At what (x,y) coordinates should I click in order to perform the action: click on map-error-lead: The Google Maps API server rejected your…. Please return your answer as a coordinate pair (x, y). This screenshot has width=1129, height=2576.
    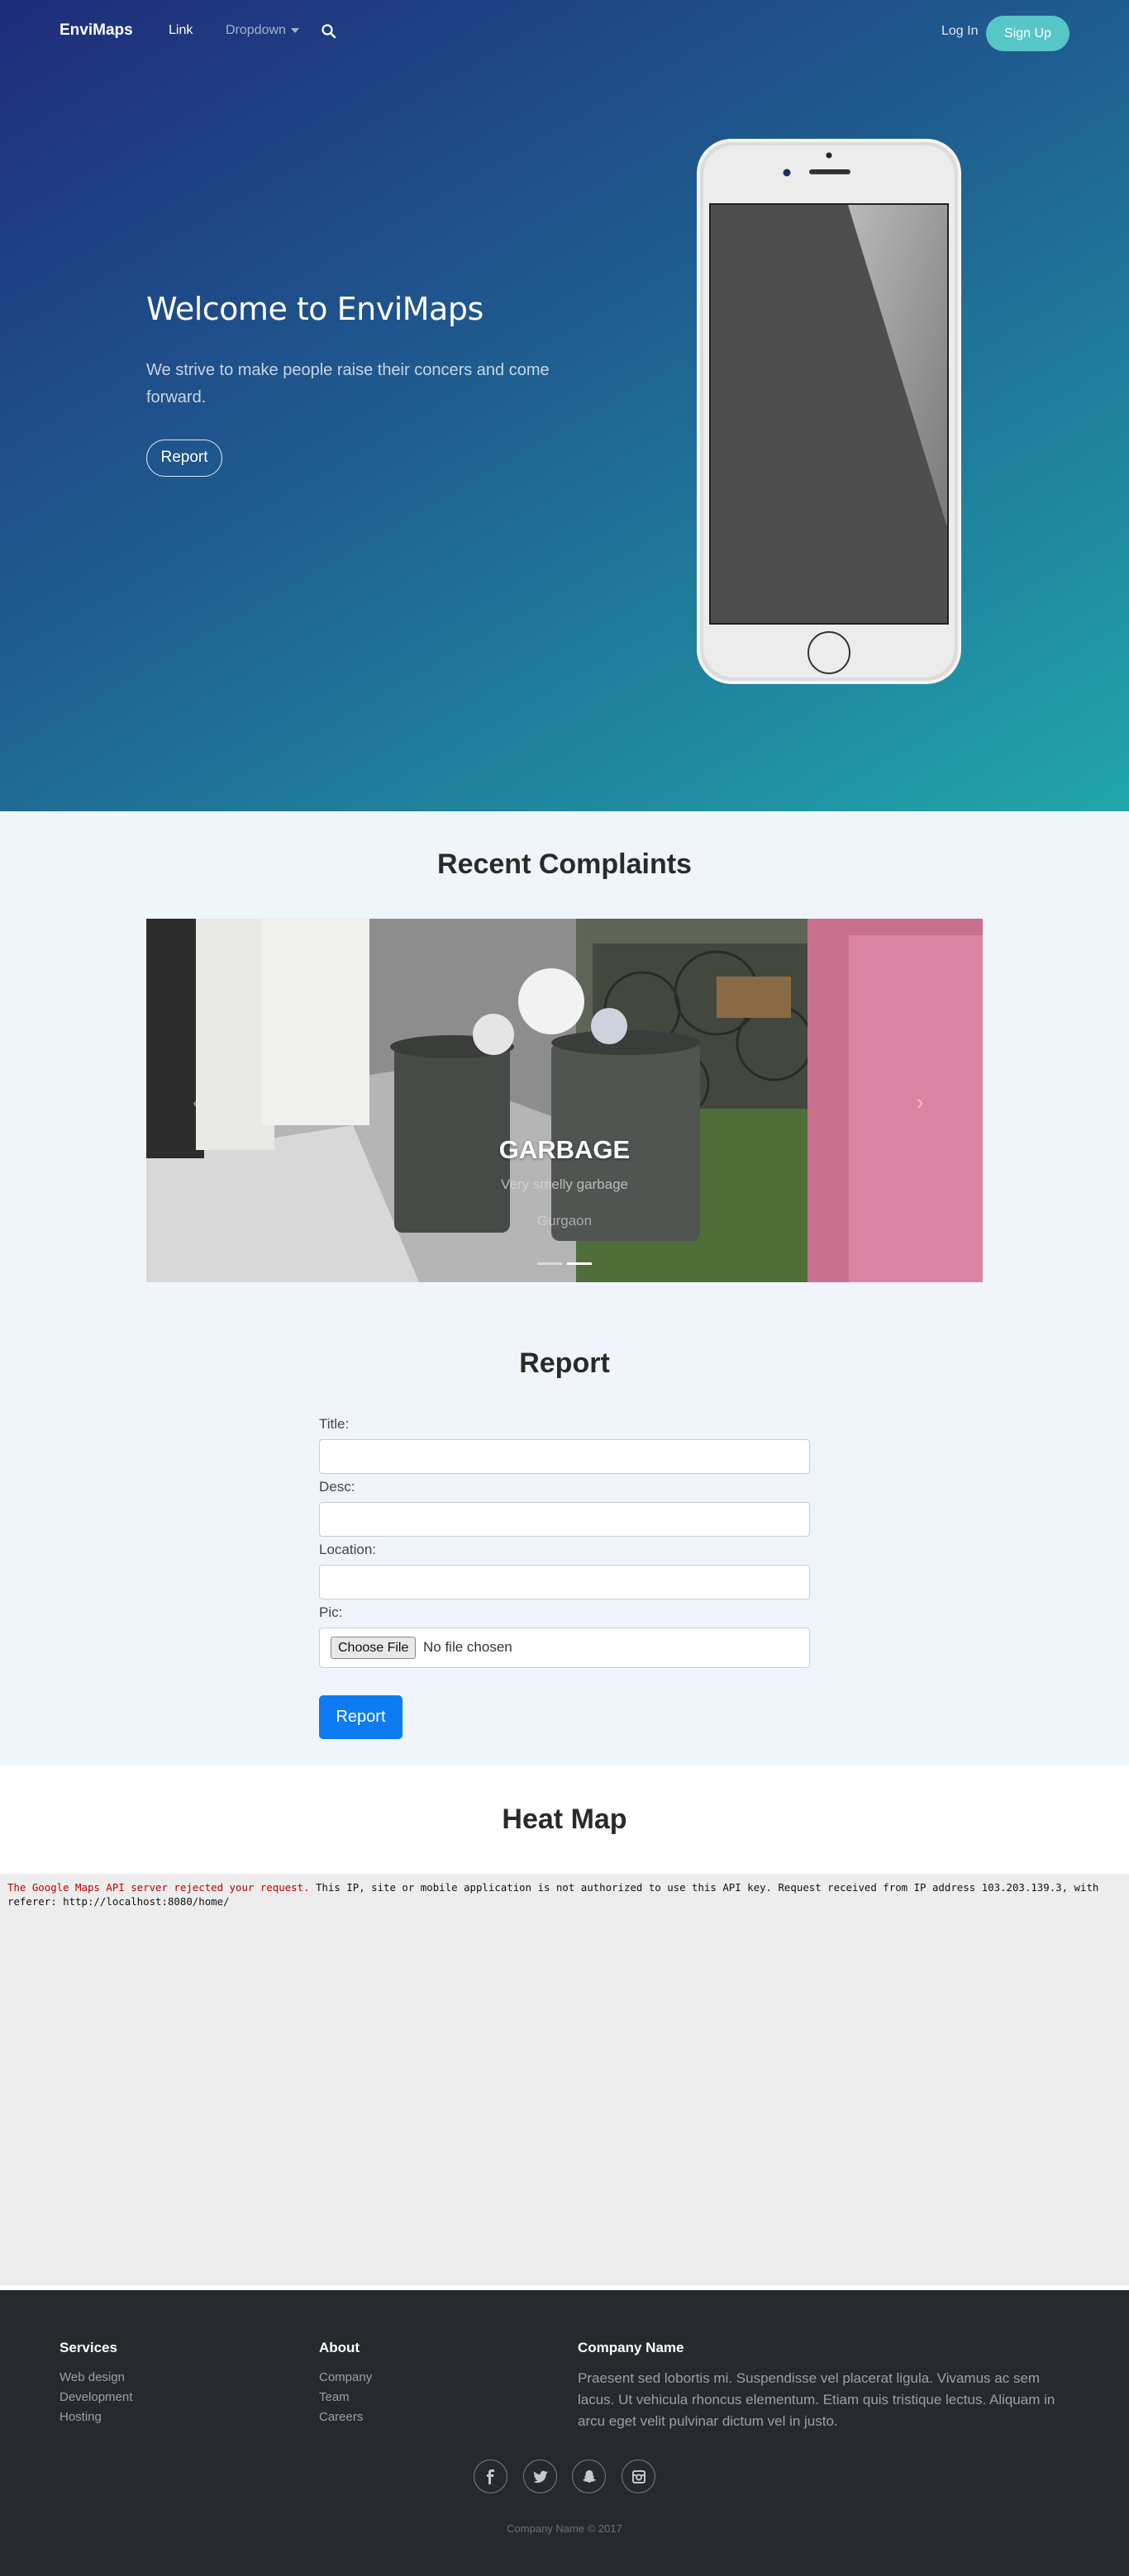
    Looking at the image, I should click on (158, 1887).